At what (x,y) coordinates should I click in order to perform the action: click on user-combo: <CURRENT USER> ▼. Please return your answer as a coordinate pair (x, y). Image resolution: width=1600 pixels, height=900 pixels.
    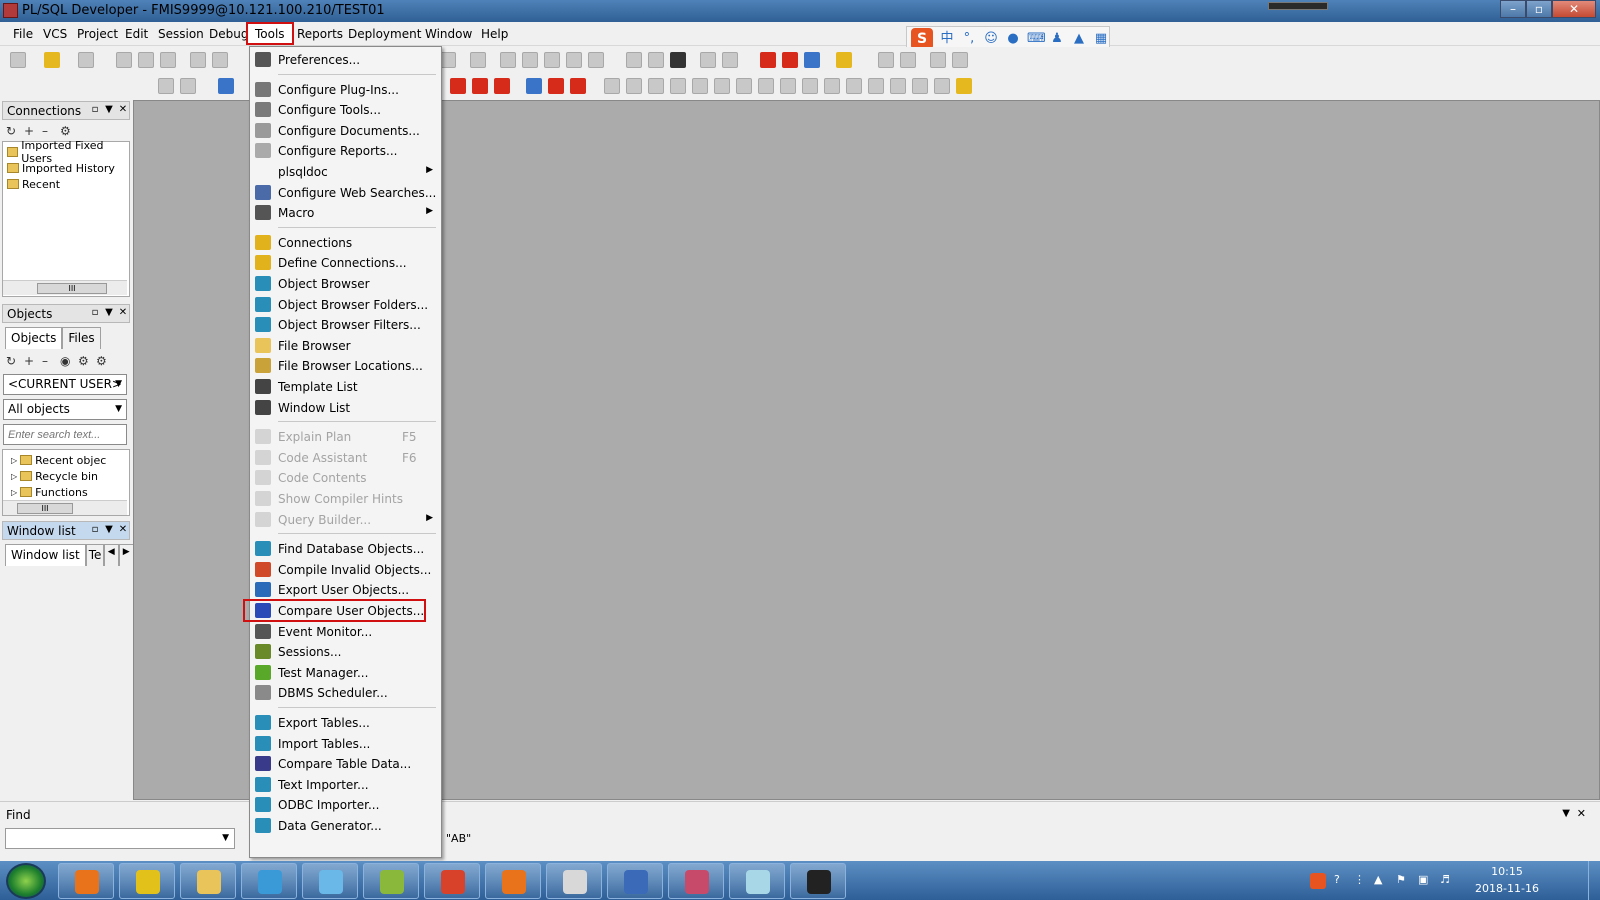
    Looking at the image, I should click on (65, 384).